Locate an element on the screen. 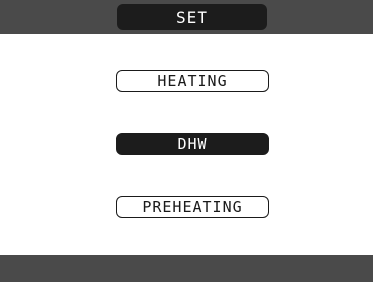  menu-item-dhw: DHW is located at coordinates (192, 144).